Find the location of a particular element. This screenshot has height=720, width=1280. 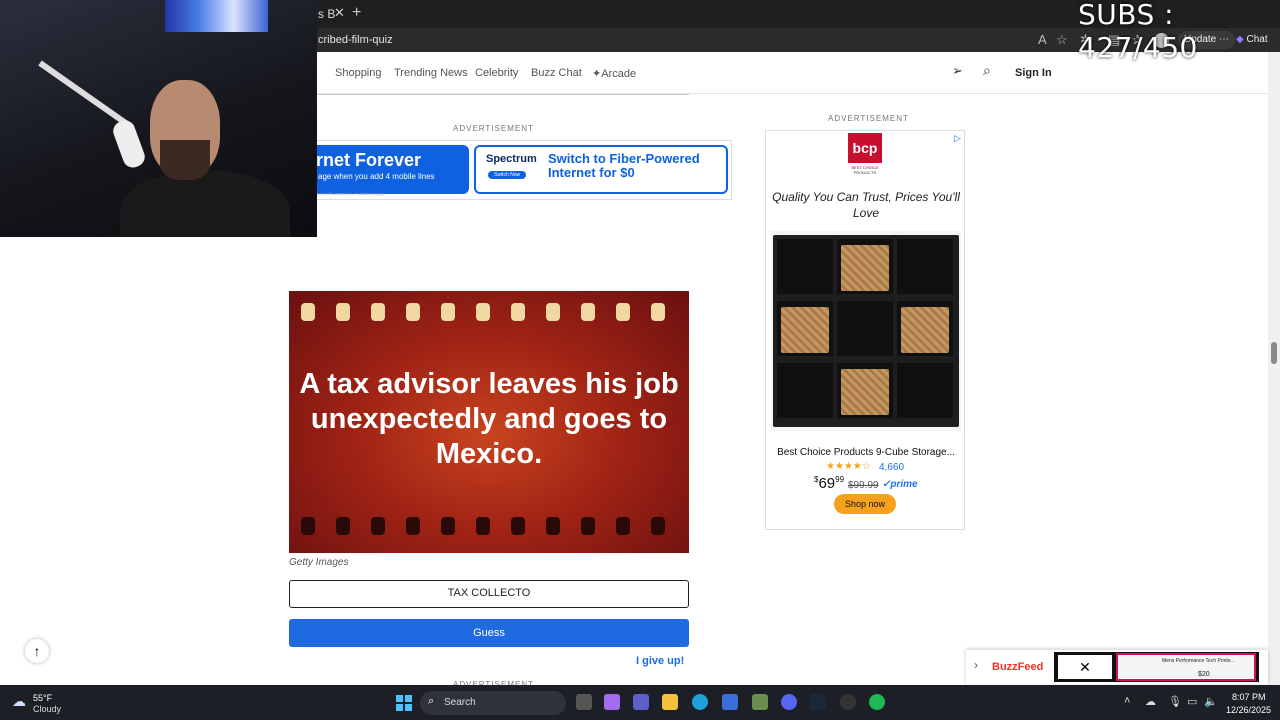

windows-start-icon is located at coordinates (404, 703).